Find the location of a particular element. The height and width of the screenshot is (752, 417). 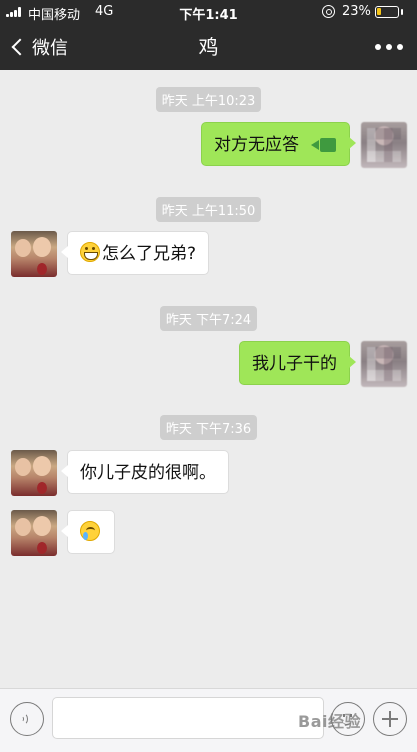

message-text: 你儿子皮的很啊。 is located at coordinates (148, 473).